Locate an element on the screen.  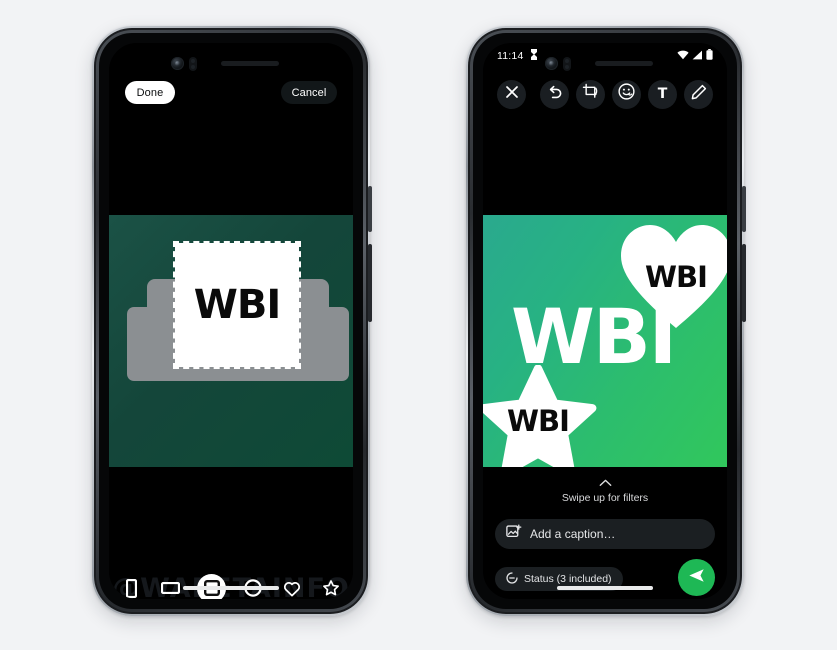
crop-selection-label: WBI is located at coordinates (237, 305).